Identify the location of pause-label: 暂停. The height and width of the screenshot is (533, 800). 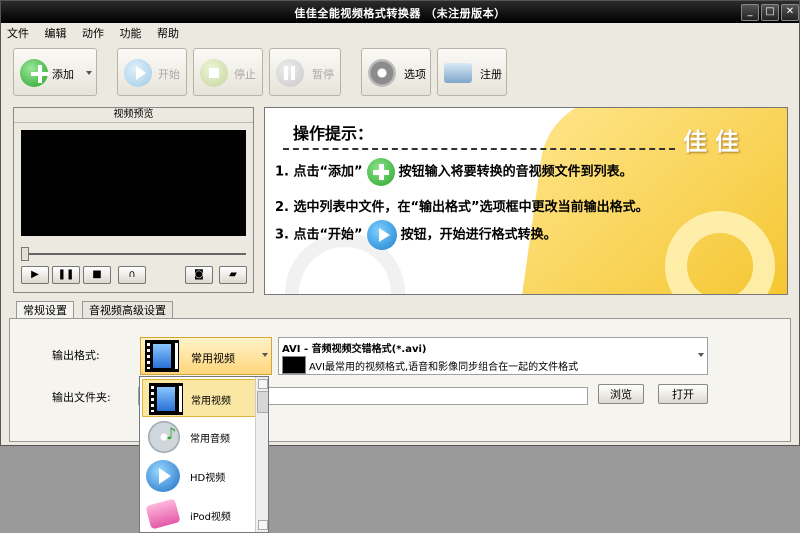
(323, 74).